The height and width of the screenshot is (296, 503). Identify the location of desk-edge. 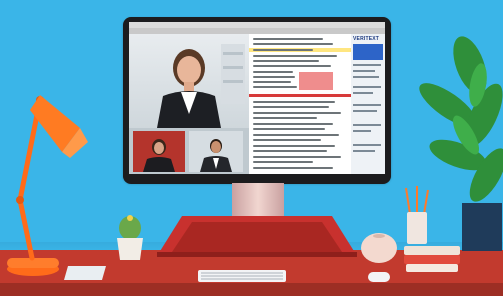
(251, 289).